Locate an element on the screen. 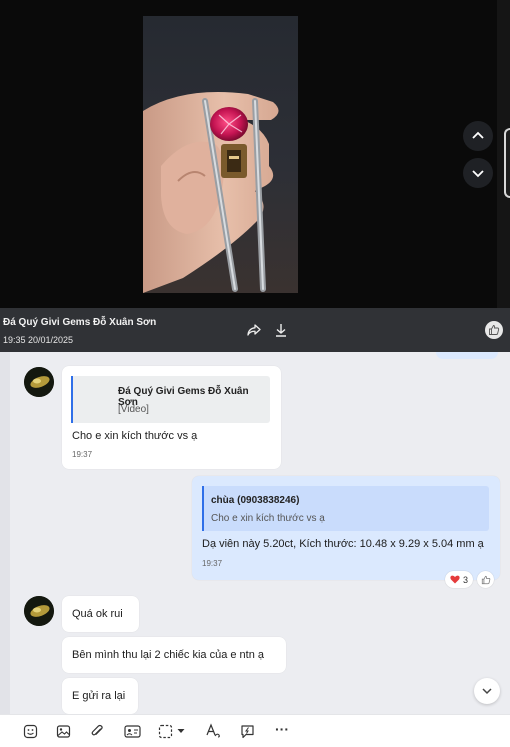 This screenshot has width=510, height=747. quick-message-button is located at coordinates (247, 731).